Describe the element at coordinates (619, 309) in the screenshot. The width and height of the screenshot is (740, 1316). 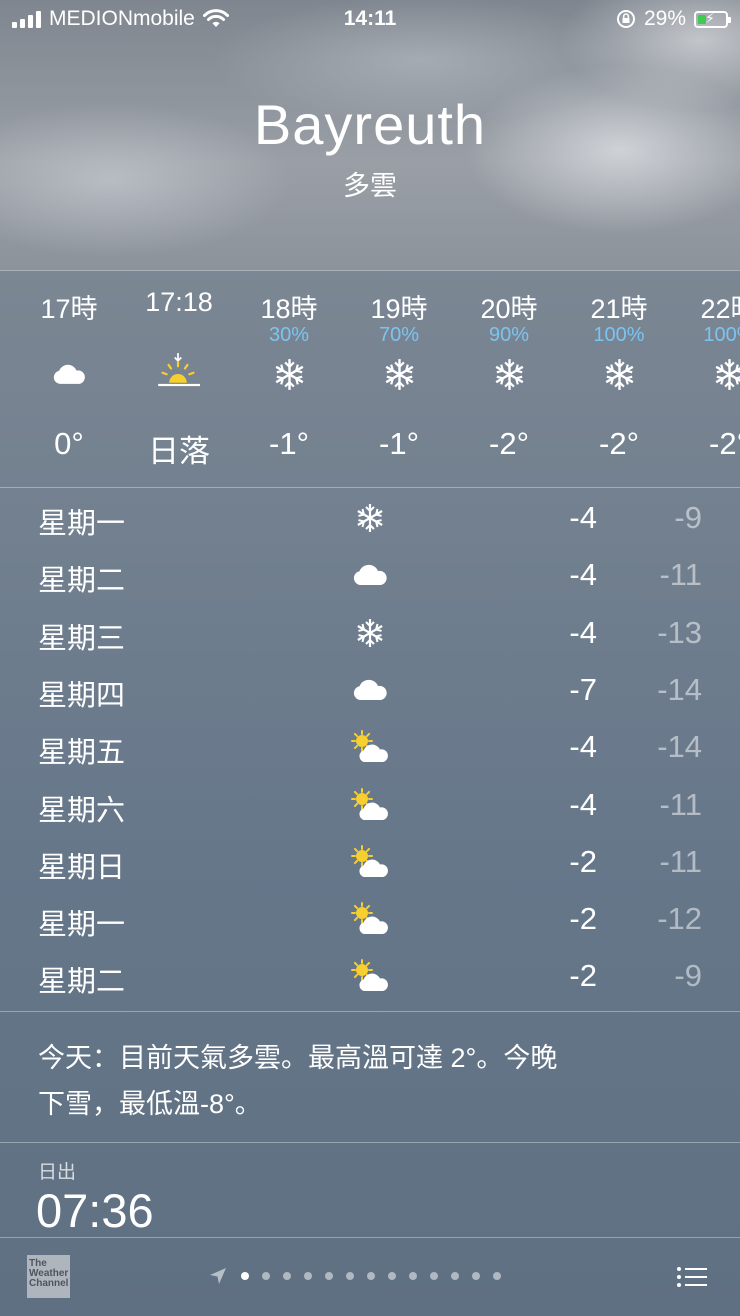
I see `hour-time: 21時` at that location.